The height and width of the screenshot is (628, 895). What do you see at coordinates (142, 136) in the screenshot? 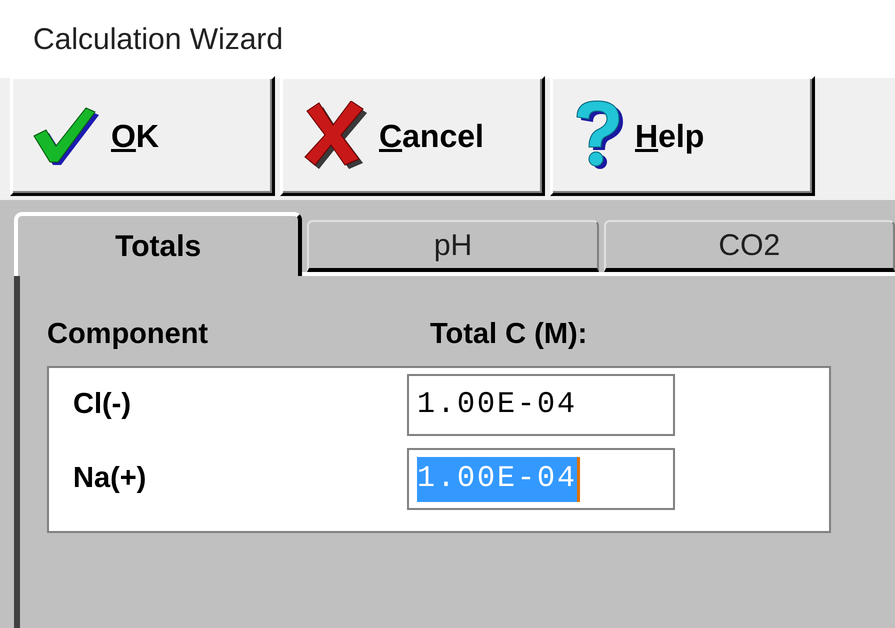
I see `ok-button: OK` at bounding box center [142, 136].